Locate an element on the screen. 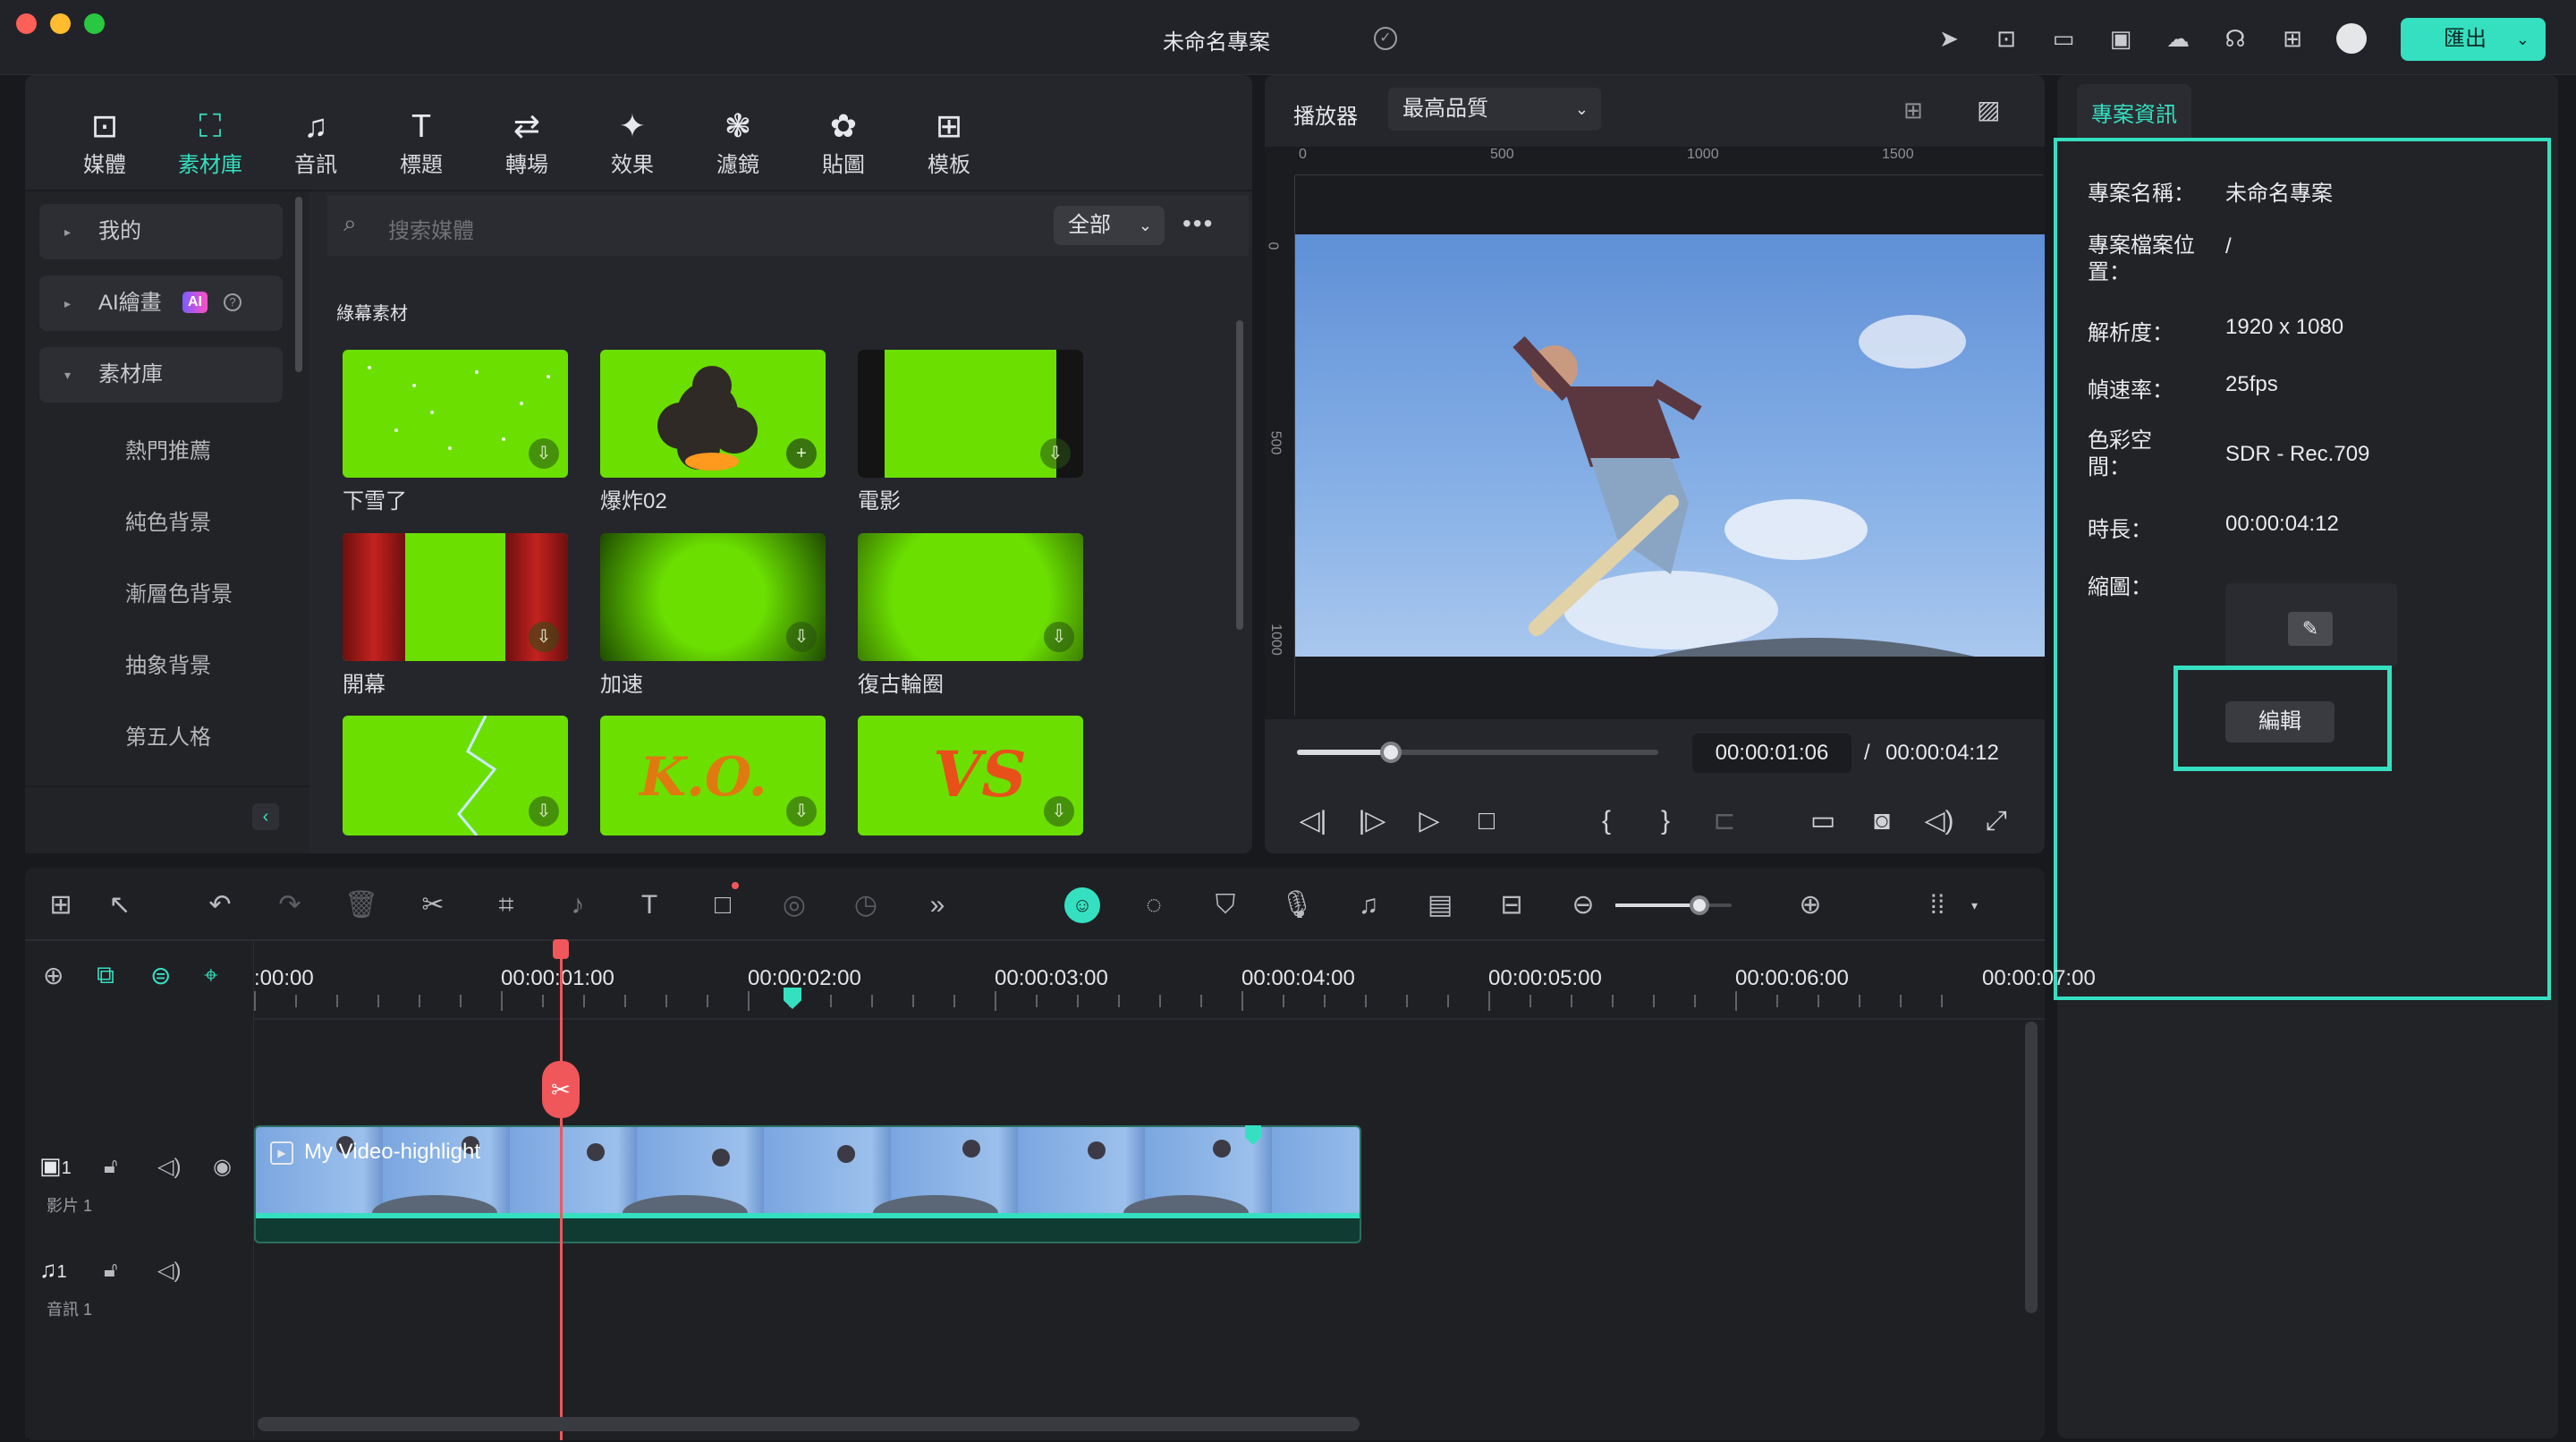 This screenshot has height=1442, width=2576. undo-icon: ↶ is located at coordinates (220, 905).